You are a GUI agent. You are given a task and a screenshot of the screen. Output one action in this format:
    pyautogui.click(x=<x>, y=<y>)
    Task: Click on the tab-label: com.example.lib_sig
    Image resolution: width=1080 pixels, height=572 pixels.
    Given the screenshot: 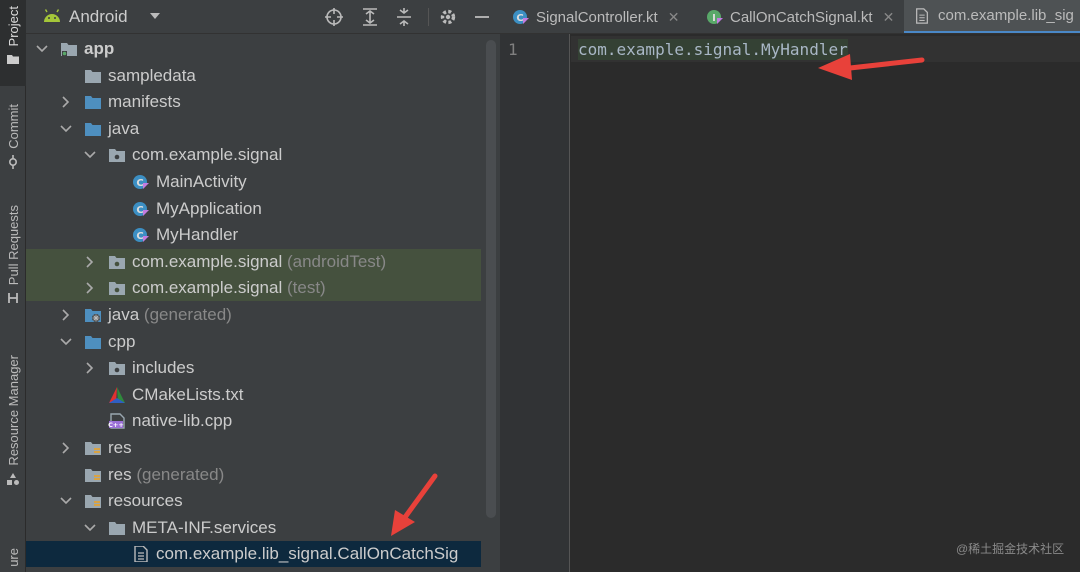 What is the action you would take?
    pyautogui.click(x=1006, y=15)
    